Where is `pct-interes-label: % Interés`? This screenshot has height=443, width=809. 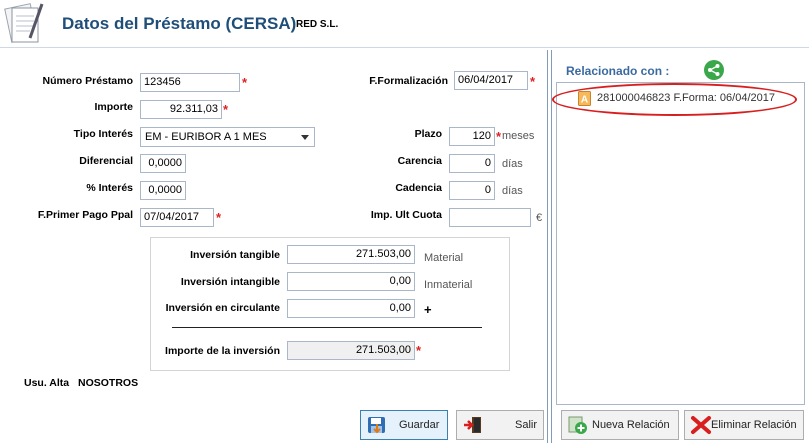
pct-interes-label: % Interés is located at coordinates (109, 188).